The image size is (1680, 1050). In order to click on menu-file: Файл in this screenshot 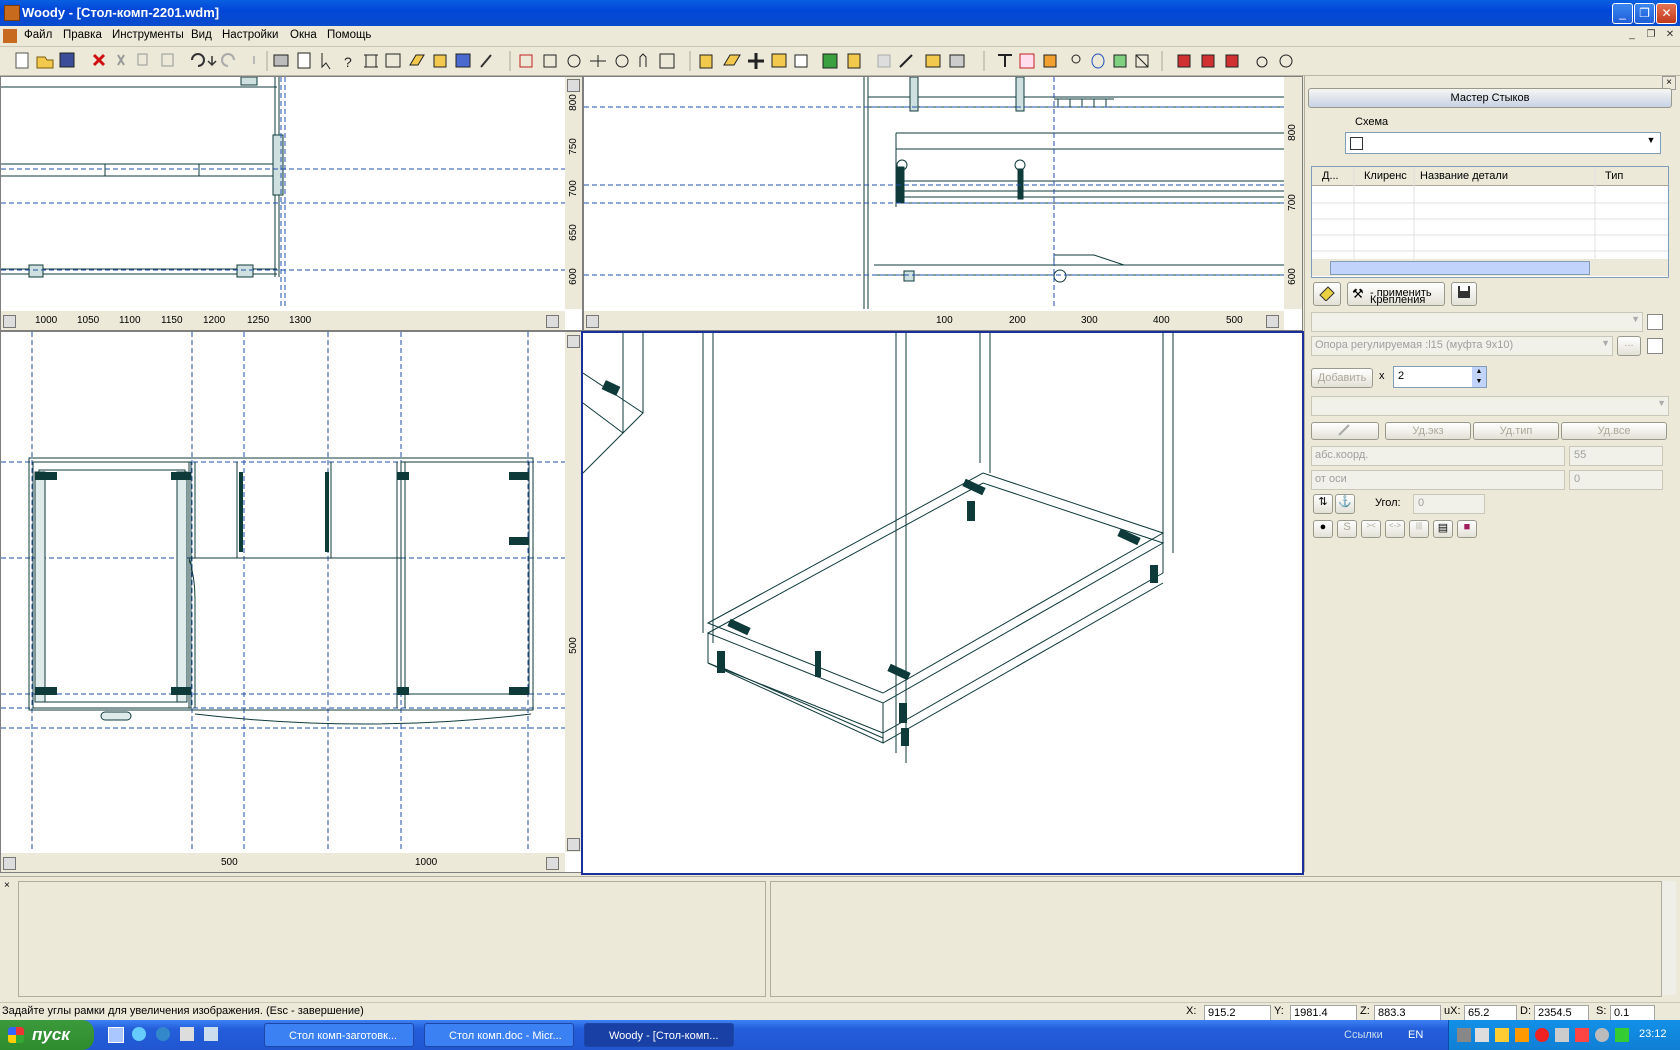, I will do `click(38, 35)`.